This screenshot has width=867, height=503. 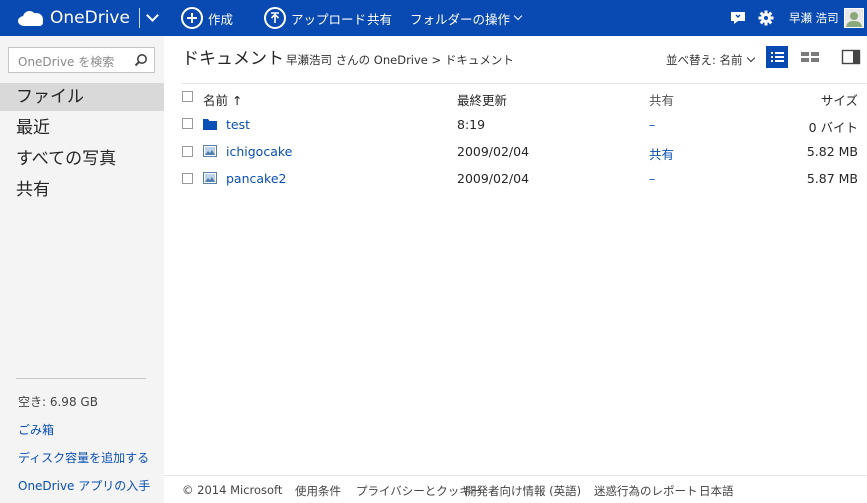 I want to click on avatar, so click(x=854, y=18).